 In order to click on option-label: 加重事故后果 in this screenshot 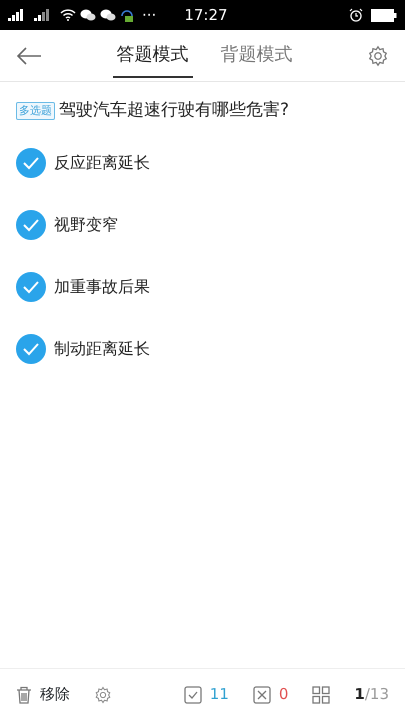, I will do `click(102, 286)`.